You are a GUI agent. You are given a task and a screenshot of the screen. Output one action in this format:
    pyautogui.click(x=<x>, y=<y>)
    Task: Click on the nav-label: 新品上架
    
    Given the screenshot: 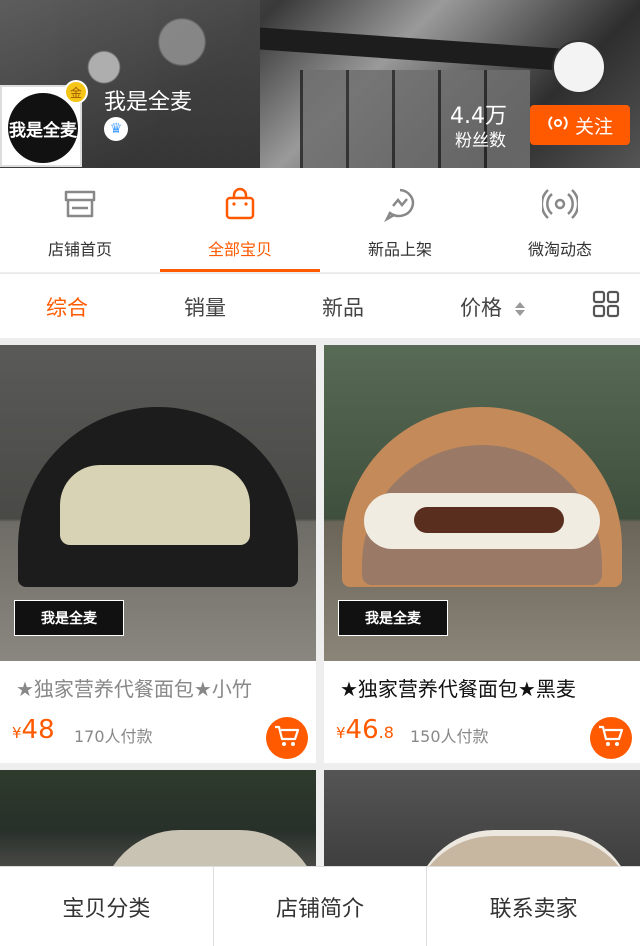 What is the action you would take?
    pyautogui.click(x=399, y=249)
    